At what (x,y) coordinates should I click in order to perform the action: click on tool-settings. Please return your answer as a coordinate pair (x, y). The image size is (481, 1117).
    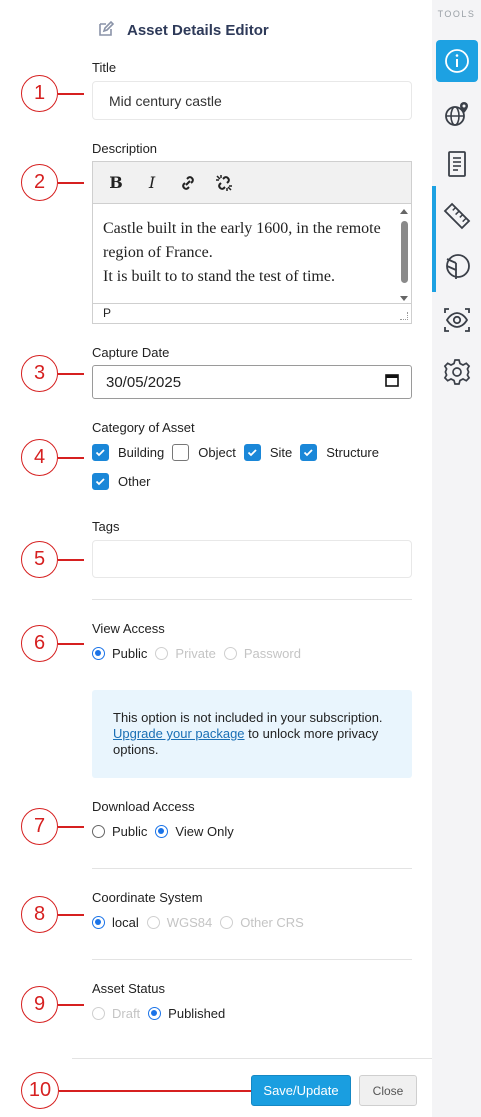
    Looking at the image, I should click on (457, 372).